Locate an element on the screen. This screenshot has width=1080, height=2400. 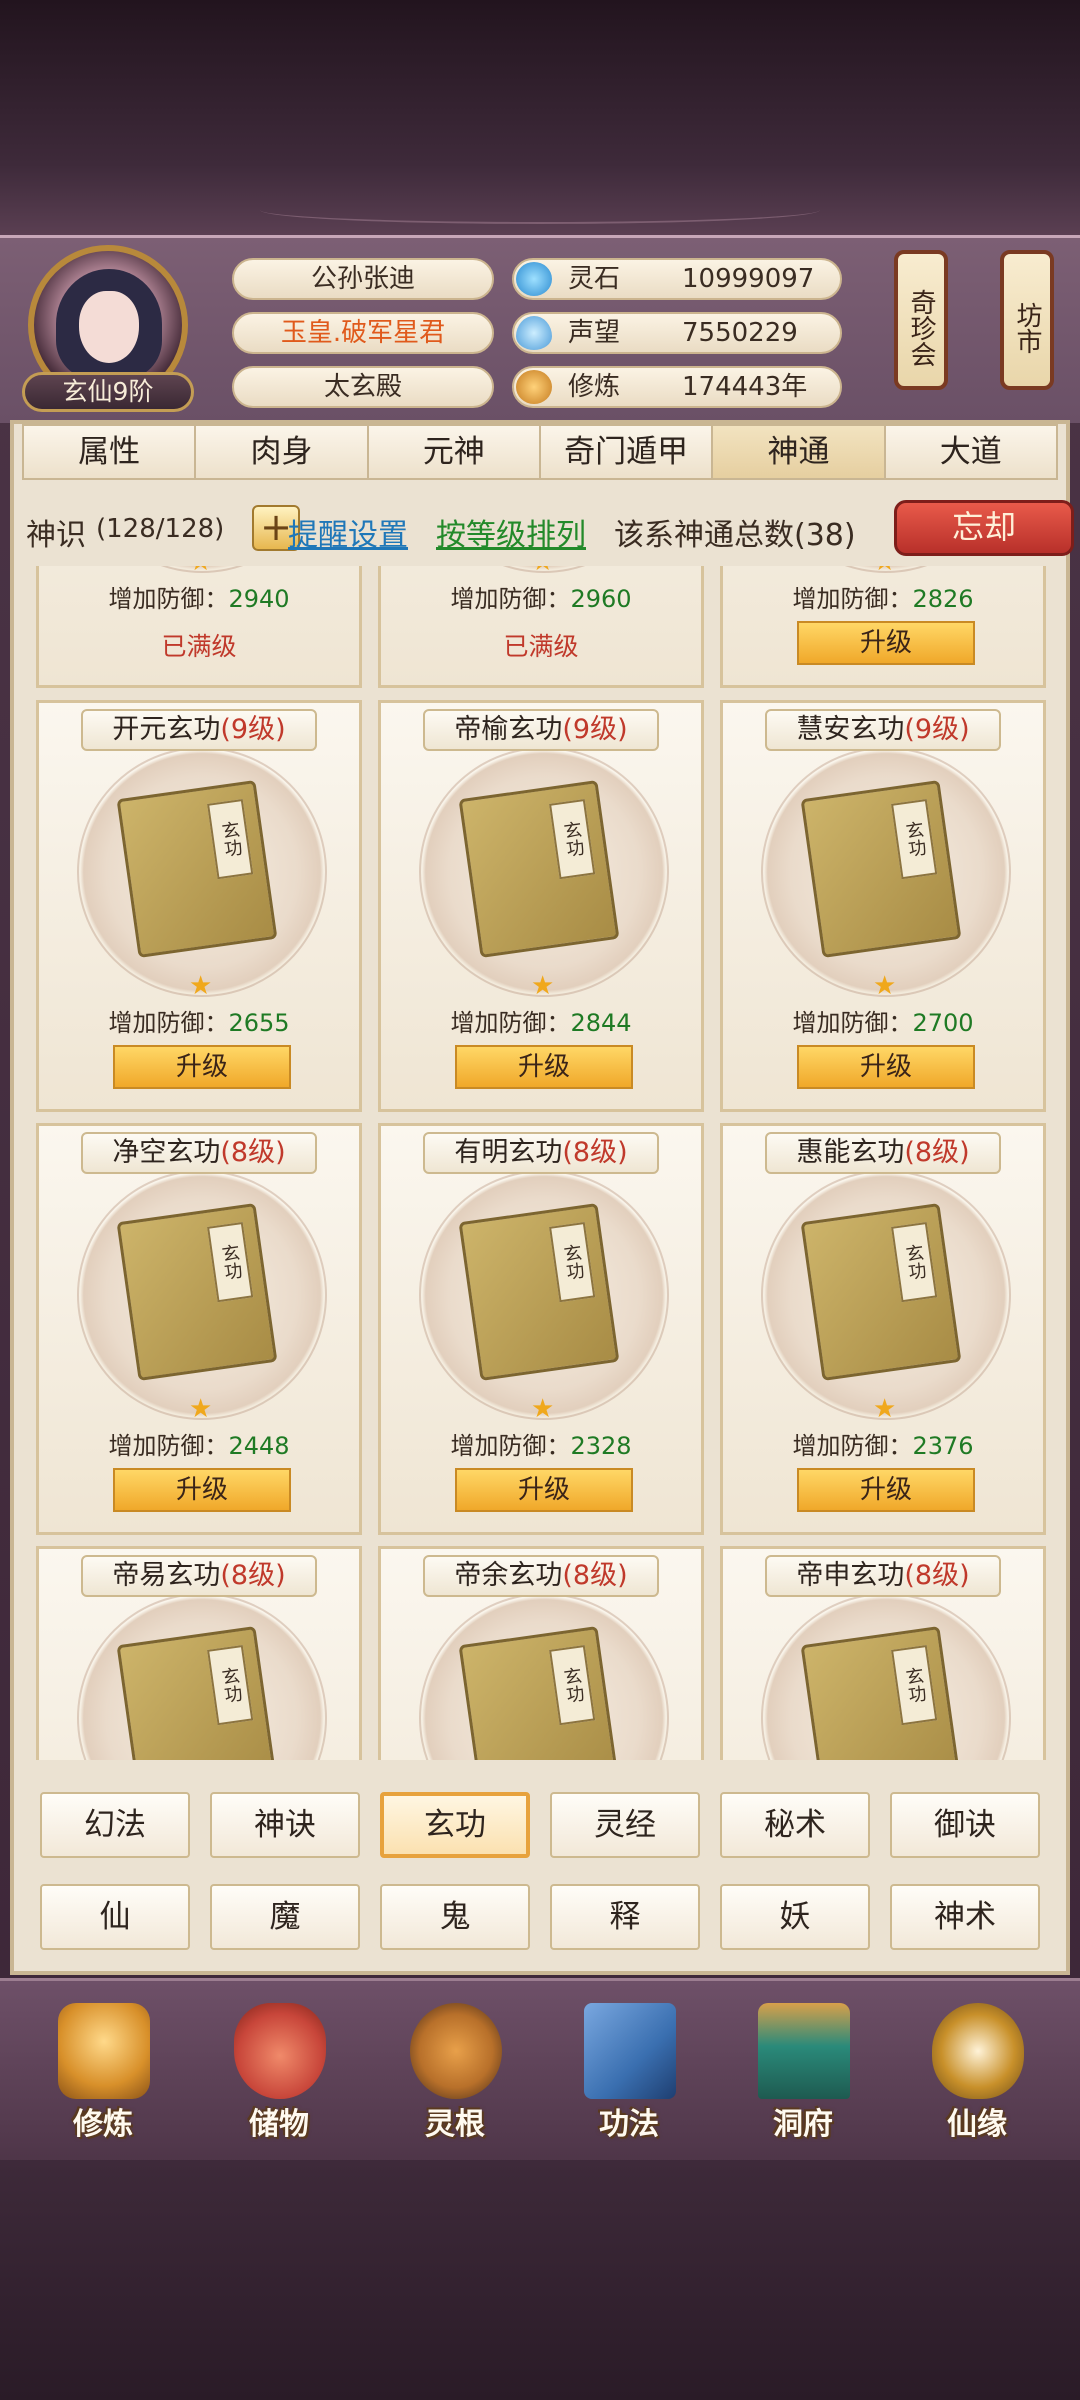
category-ghost: 鬼 is located at coordinates (455, 1917).